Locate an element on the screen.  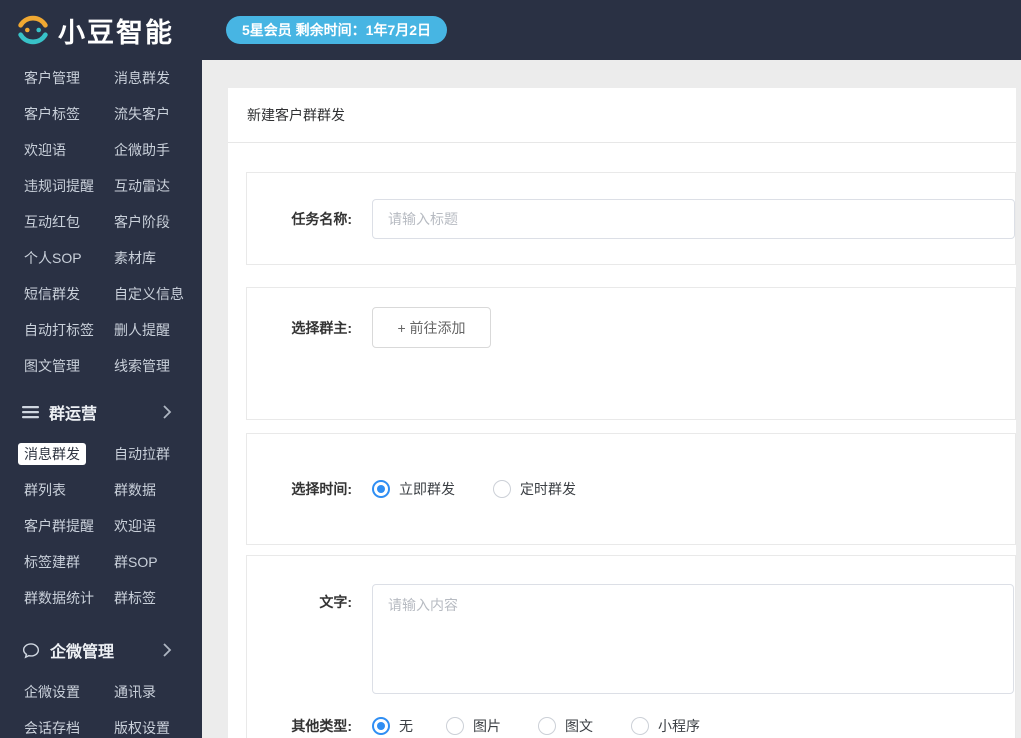
section-title: 企微管理 is located at coordinates (82, 652).